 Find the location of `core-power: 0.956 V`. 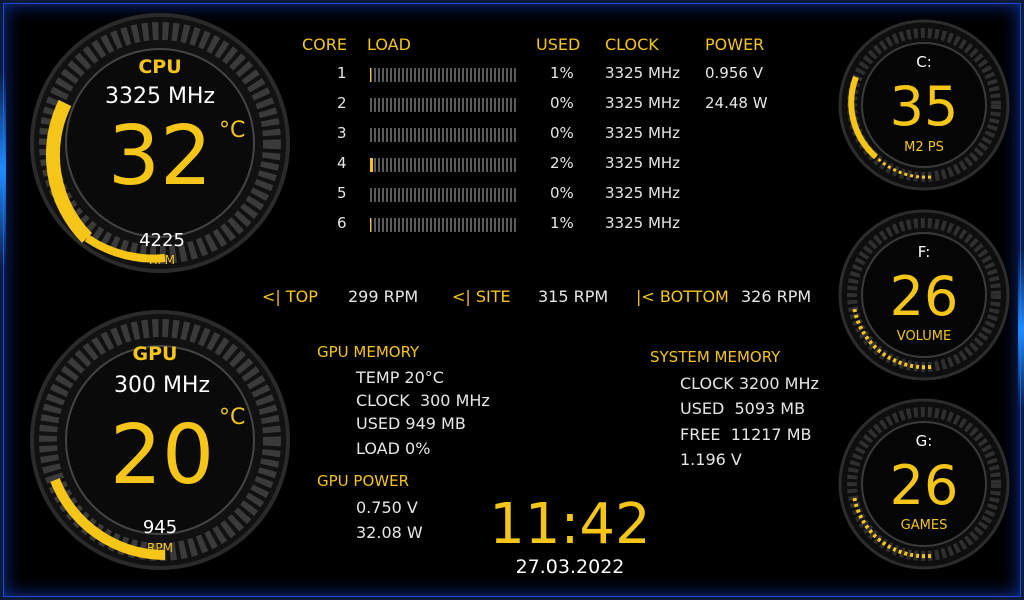

core-power: 0.956 V is located at coordinates (734, 73).